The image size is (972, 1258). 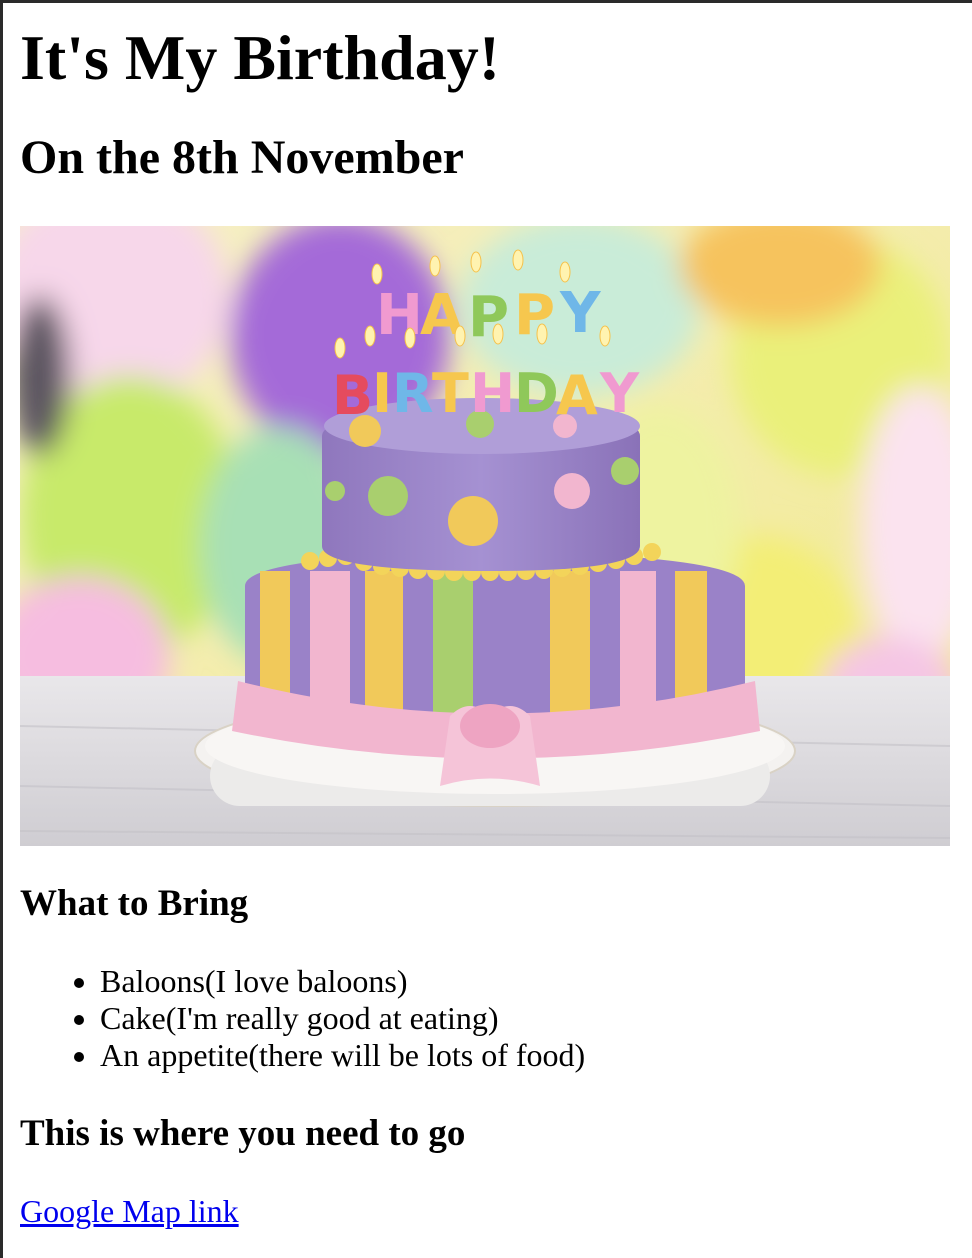 I want to click on birthday-candles: B I R T H D A Y, so click(x=486, y=394).